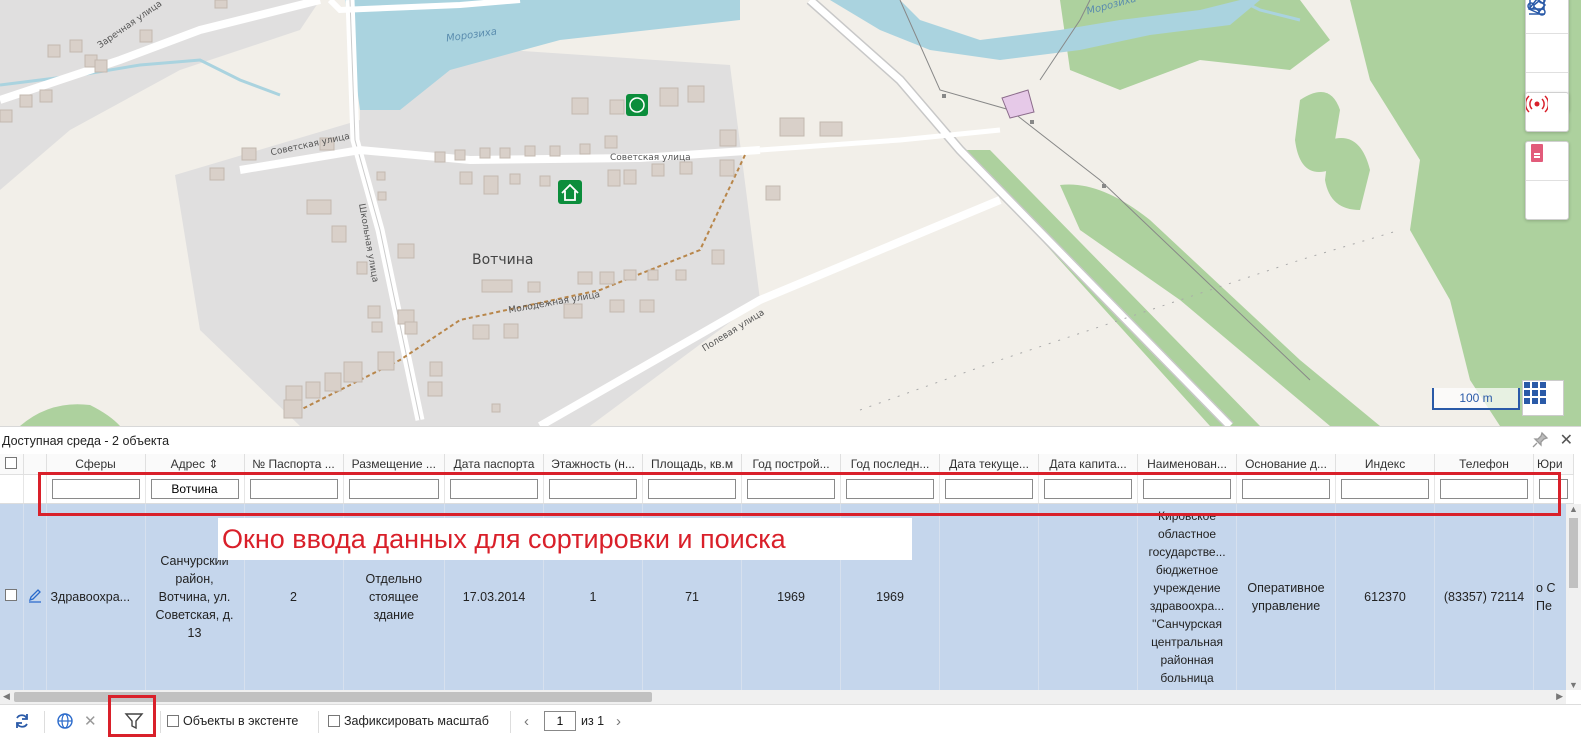  I want to click on panel-title: Доступная среда - 2 объекта, so click(86, 441).